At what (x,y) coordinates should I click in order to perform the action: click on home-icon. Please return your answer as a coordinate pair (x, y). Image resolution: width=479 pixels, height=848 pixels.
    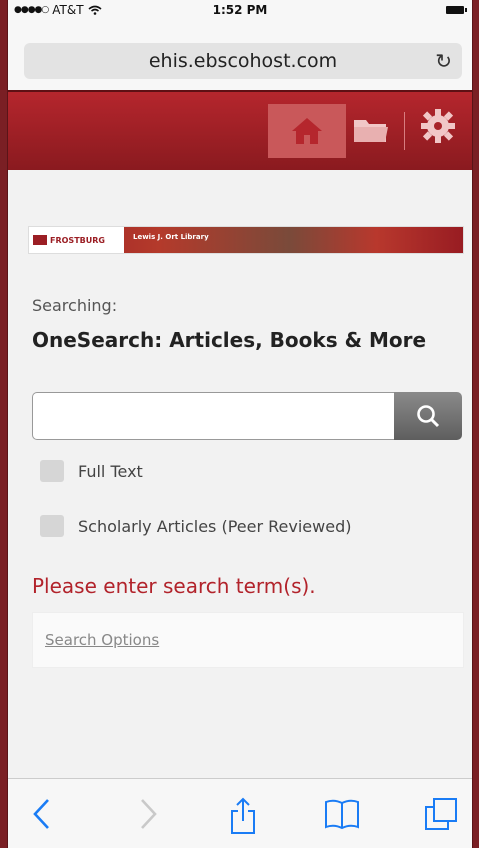
    Looking at the image, I should click on (307, 131).